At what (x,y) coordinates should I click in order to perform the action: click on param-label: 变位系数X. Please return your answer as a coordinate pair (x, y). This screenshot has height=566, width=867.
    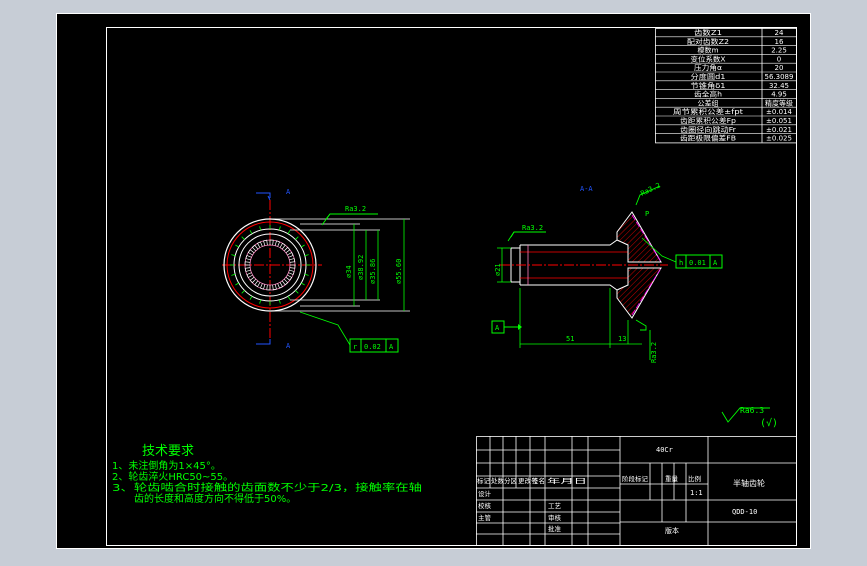
    Looking at the image, I should click on (708, 58).